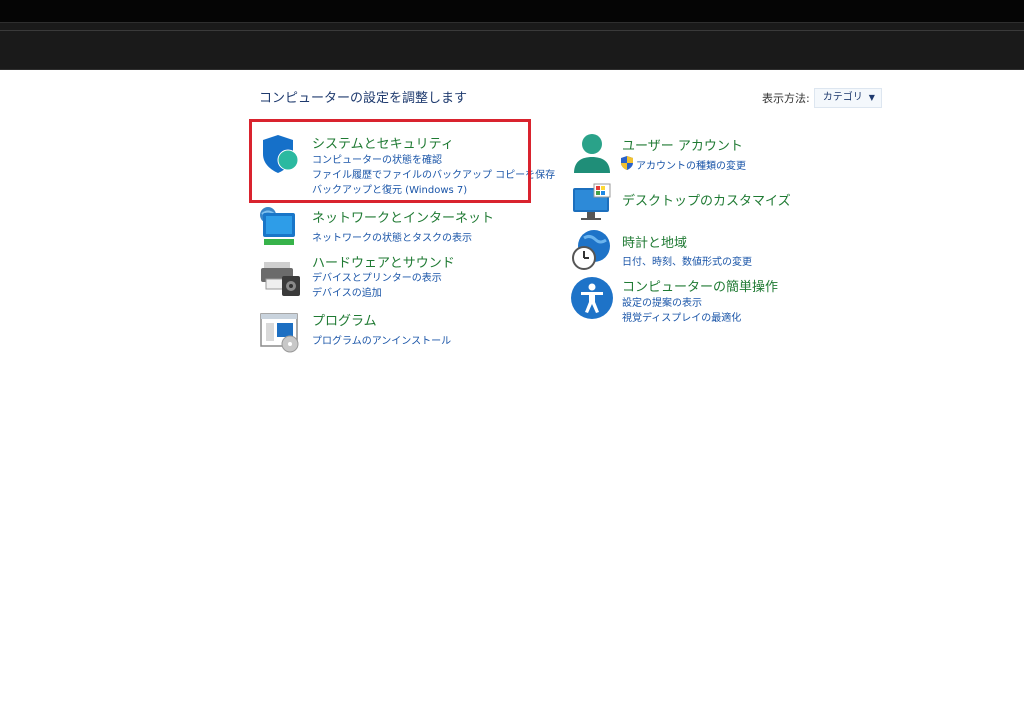 The image size is (1024, 716). I want to click on printer-speaker-icon, so click(280, 276).